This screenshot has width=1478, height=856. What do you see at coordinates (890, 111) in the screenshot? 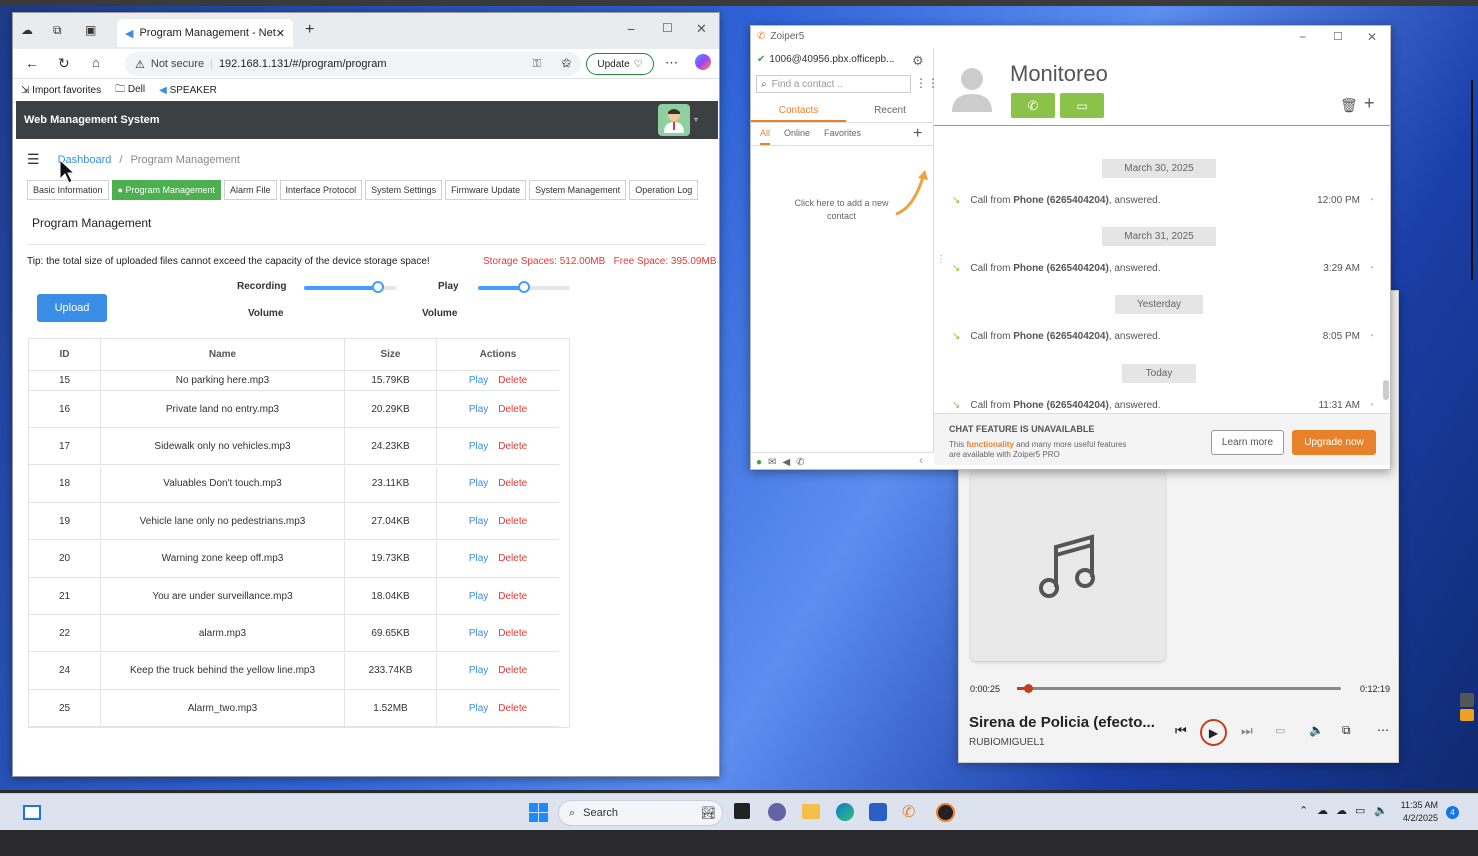
I see `tab-recent: Recent` at bounding box center [890, 111].